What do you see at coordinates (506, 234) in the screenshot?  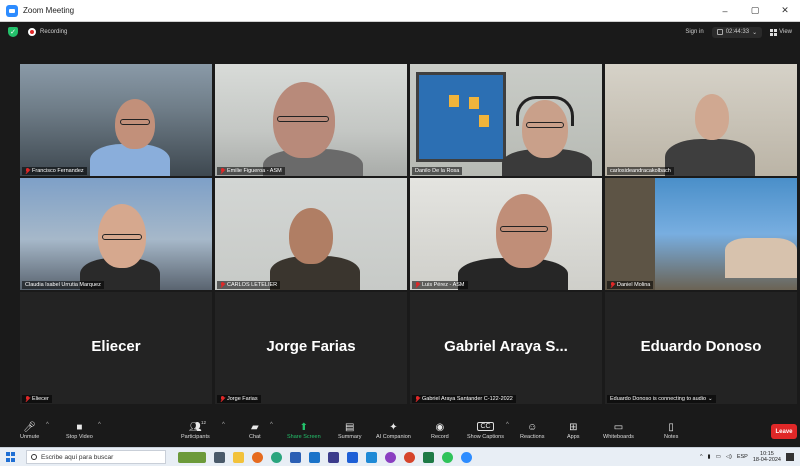 I see `participant-tile: Luis Pérez - ASM` at bounding box center [506, 234].